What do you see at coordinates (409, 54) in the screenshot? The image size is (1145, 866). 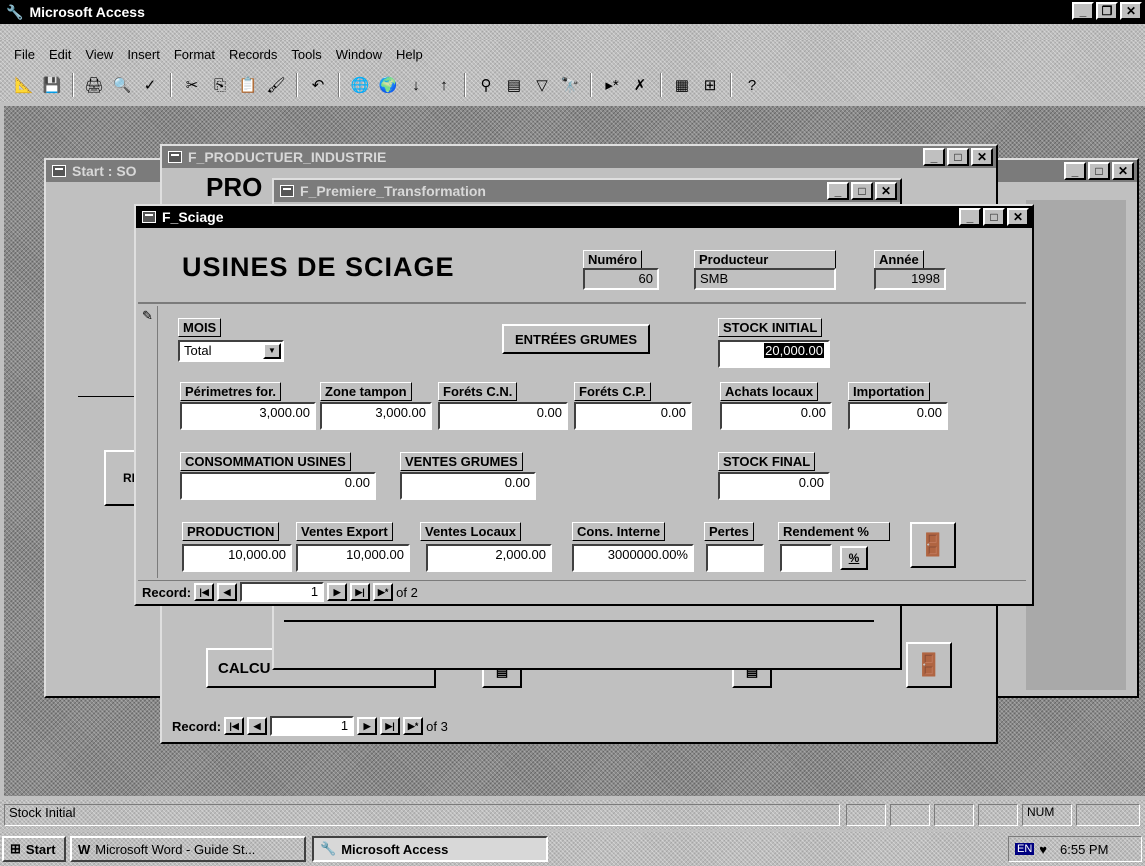 I see `menu-help: Help` at bounding box center [409, 54].